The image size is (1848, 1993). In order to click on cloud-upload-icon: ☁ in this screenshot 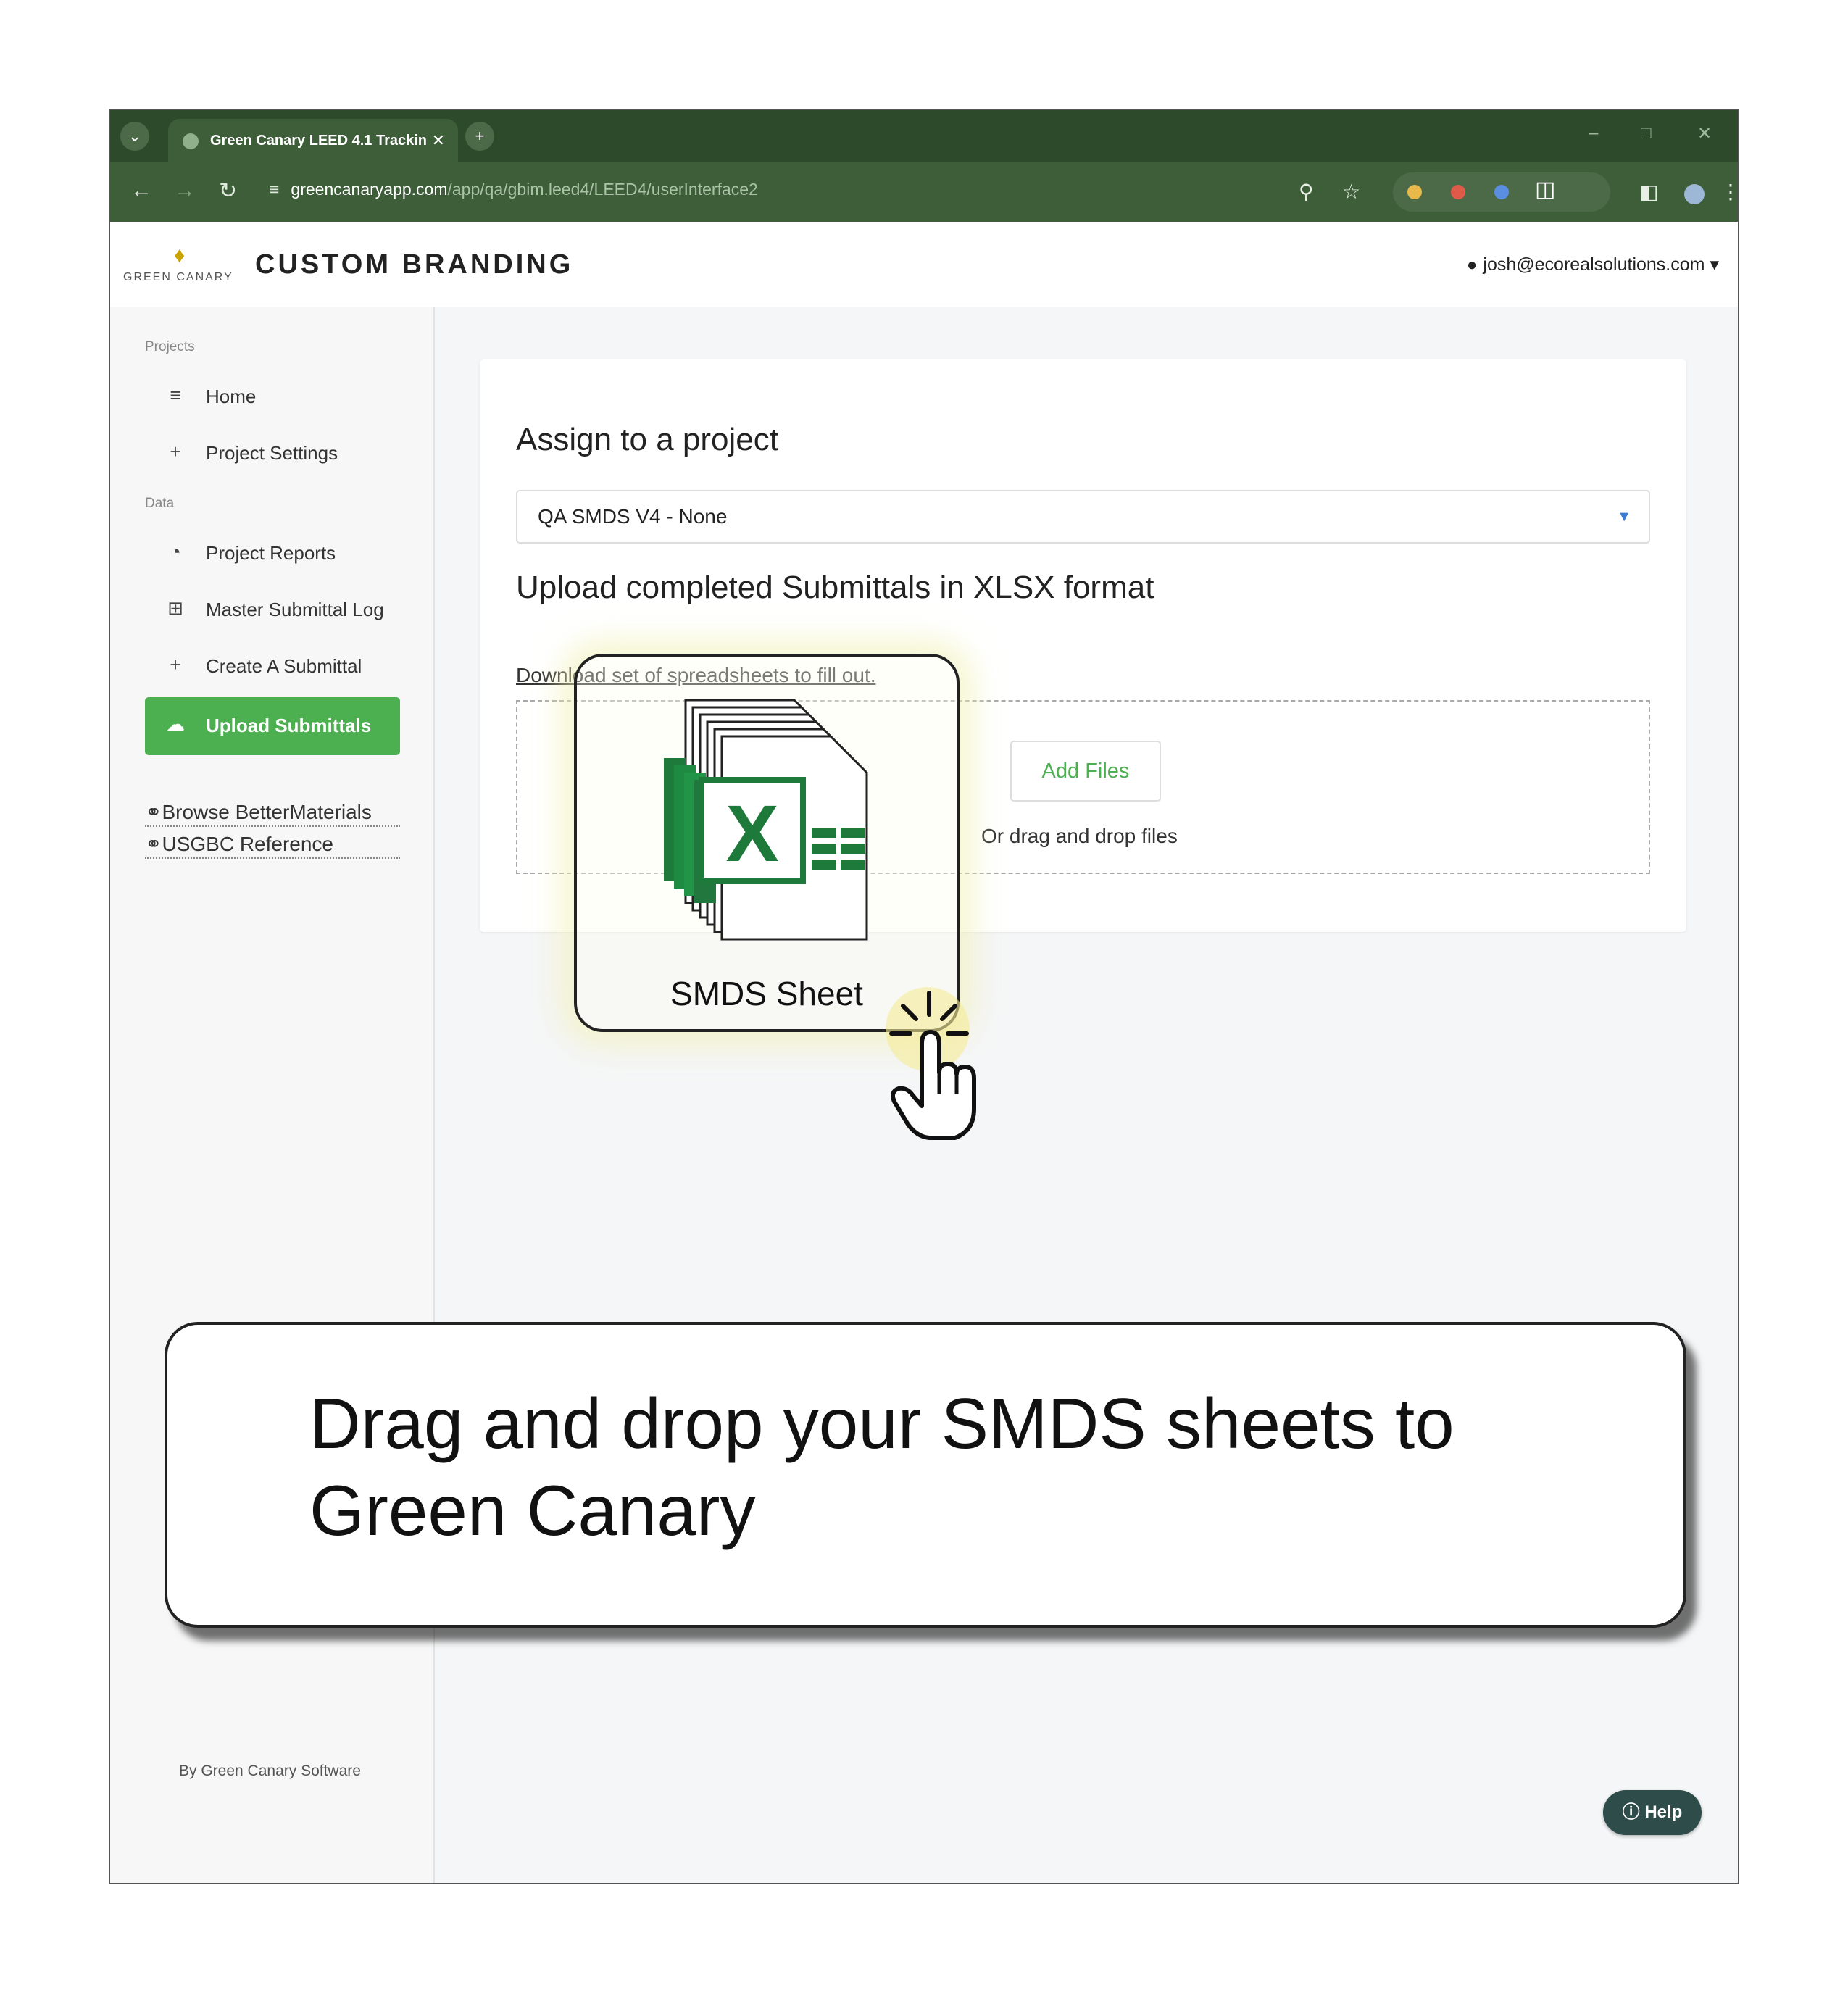, I will do `click(175, 724)`.